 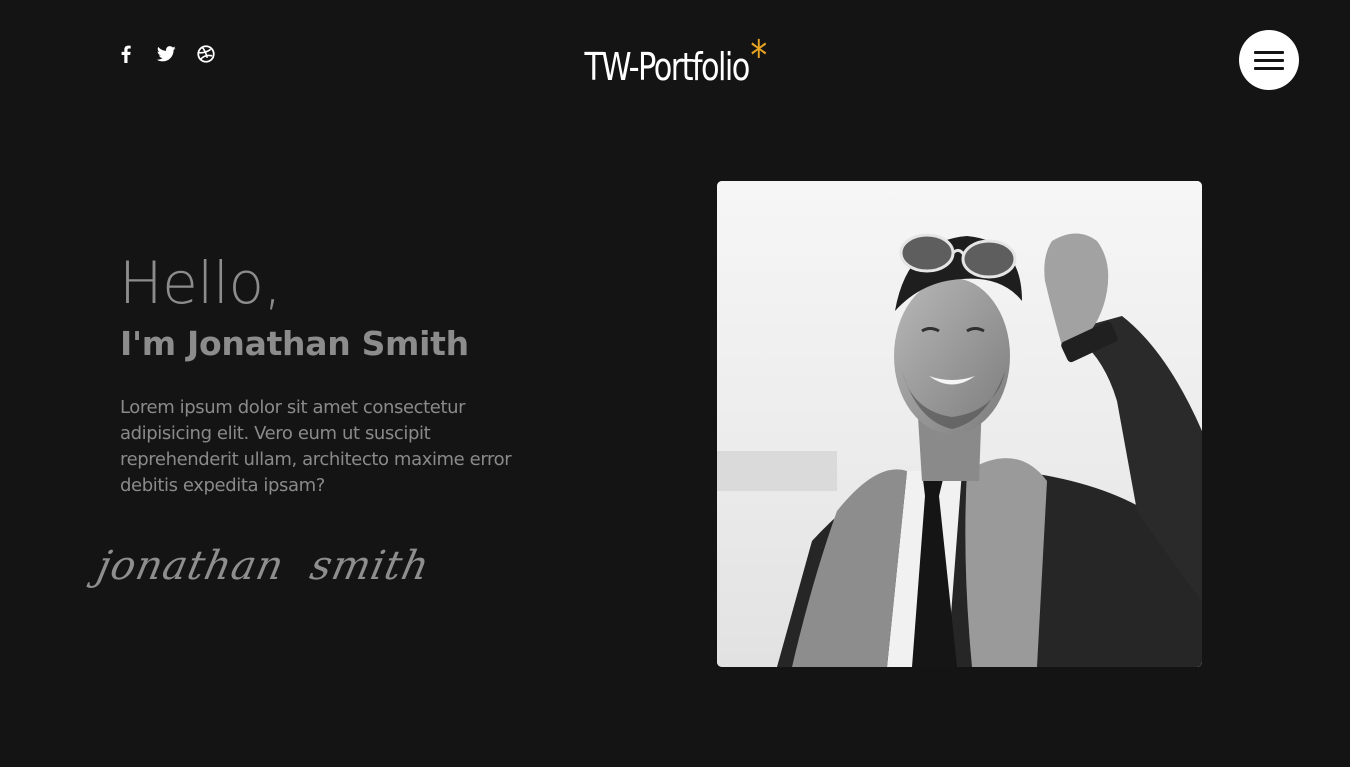 I want to click on hero-name: I'm Jonathan Smith, so click(x=294, y=343).